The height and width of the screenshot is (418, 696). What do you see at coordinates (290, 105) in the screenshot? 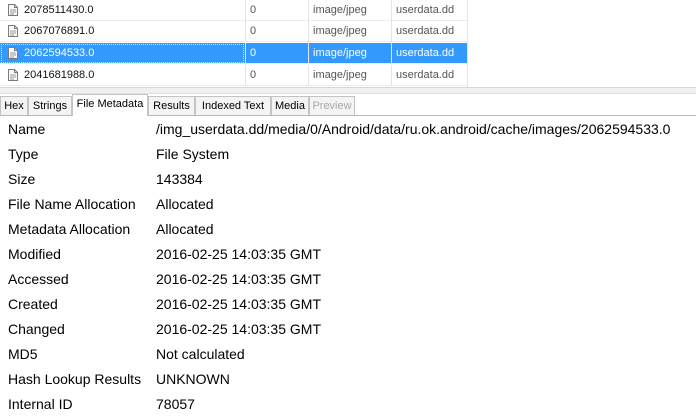
I see `tab-media: Media` at bounding box center [290, 105].